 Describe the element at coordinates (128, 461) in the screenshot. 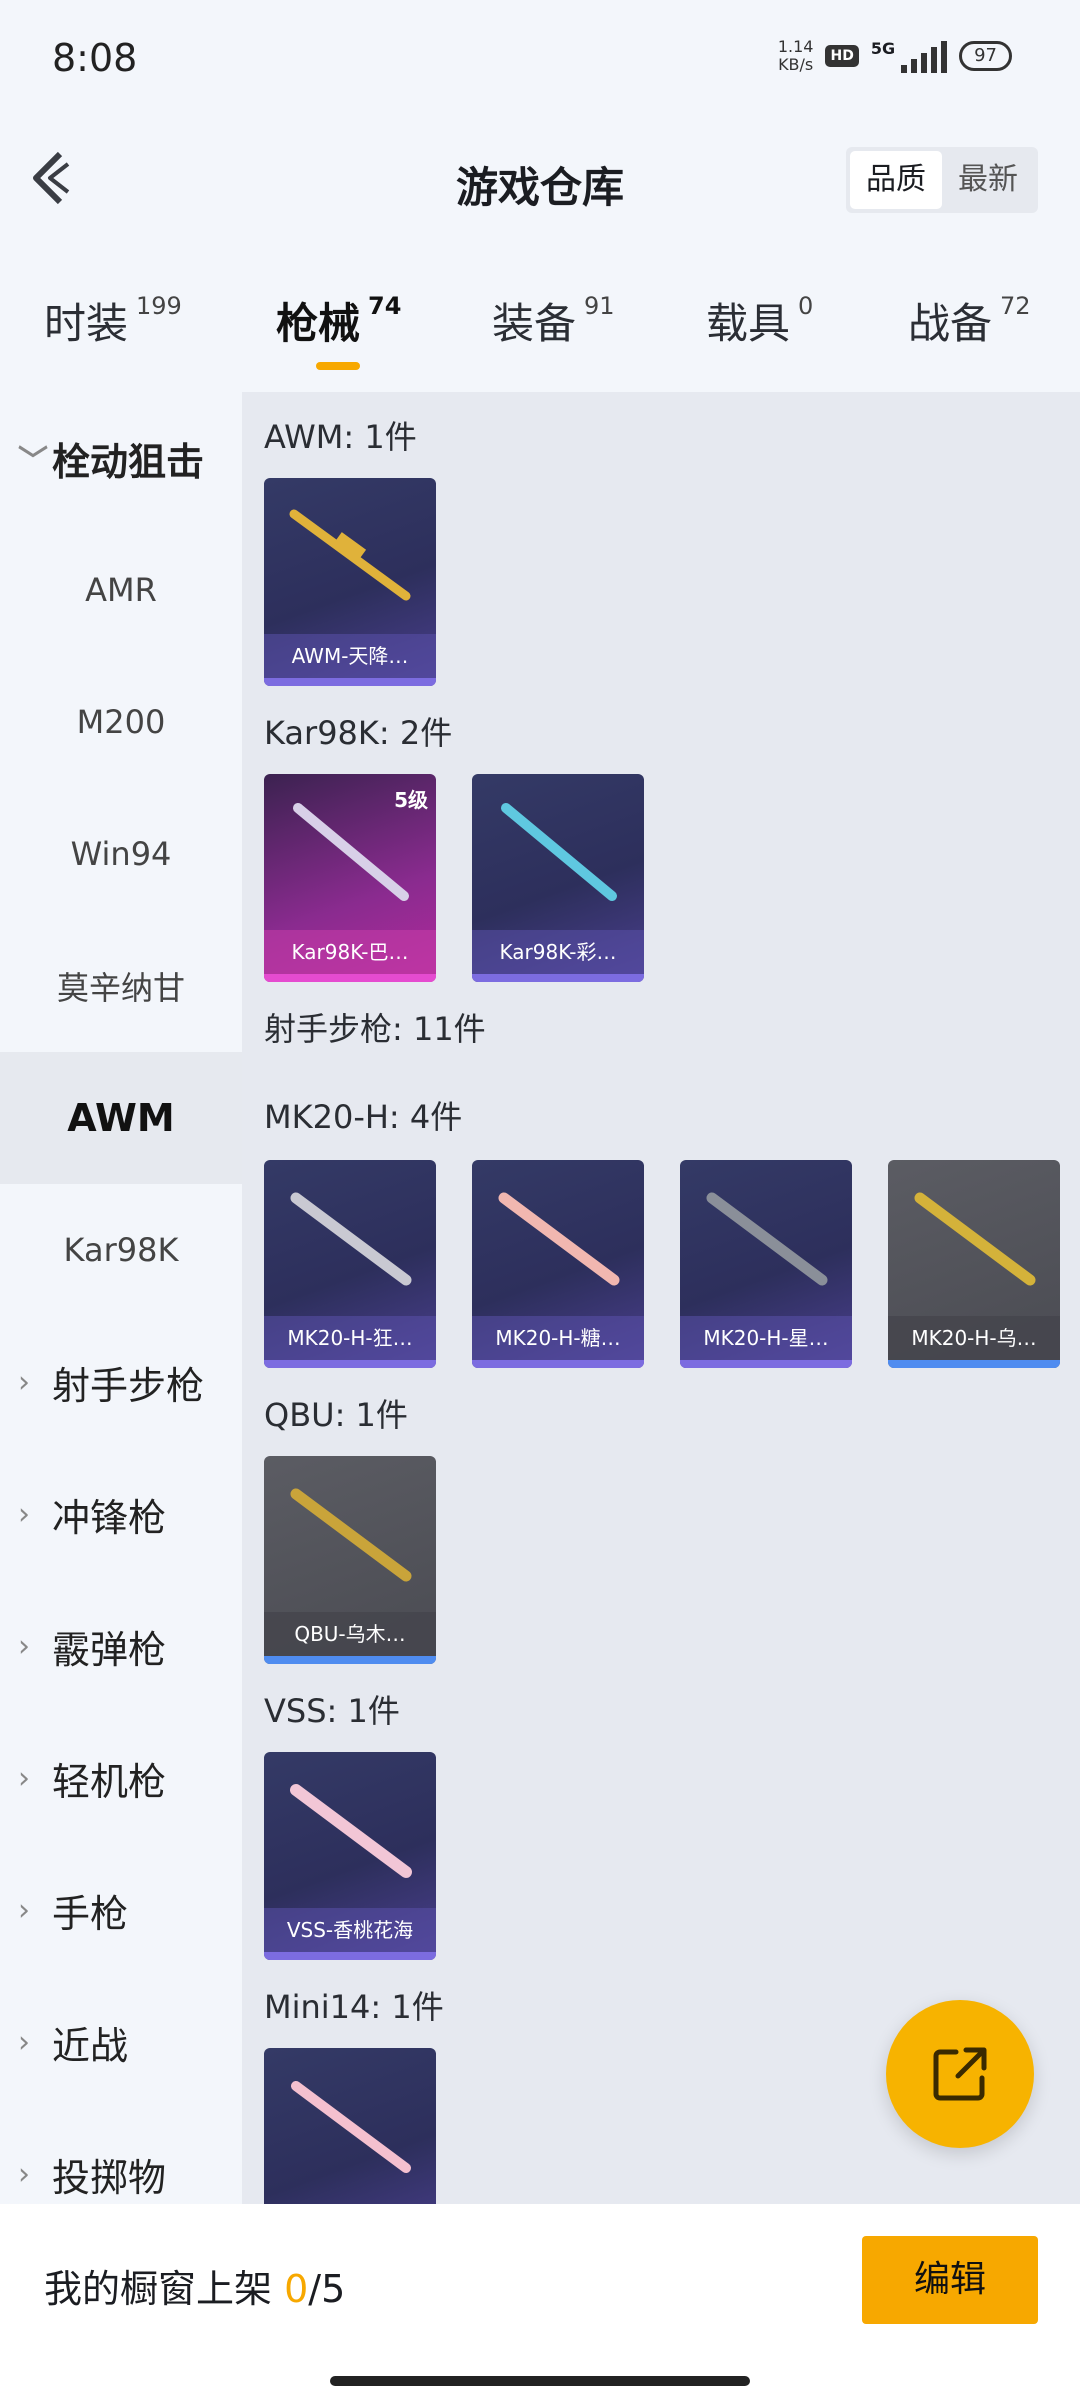

I see `sidebar-item-label: 栓动狙击` at that location.